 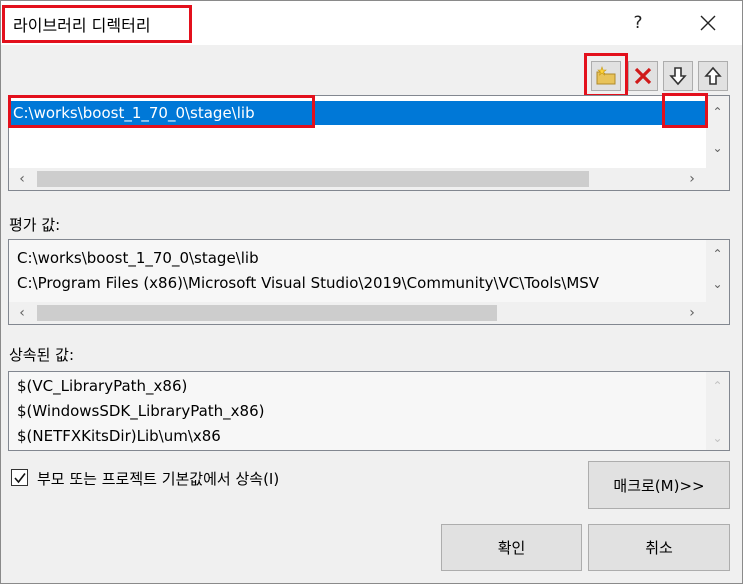 I want to click on macros-button: 매크로(M)>>, so click(x=659, y=485).